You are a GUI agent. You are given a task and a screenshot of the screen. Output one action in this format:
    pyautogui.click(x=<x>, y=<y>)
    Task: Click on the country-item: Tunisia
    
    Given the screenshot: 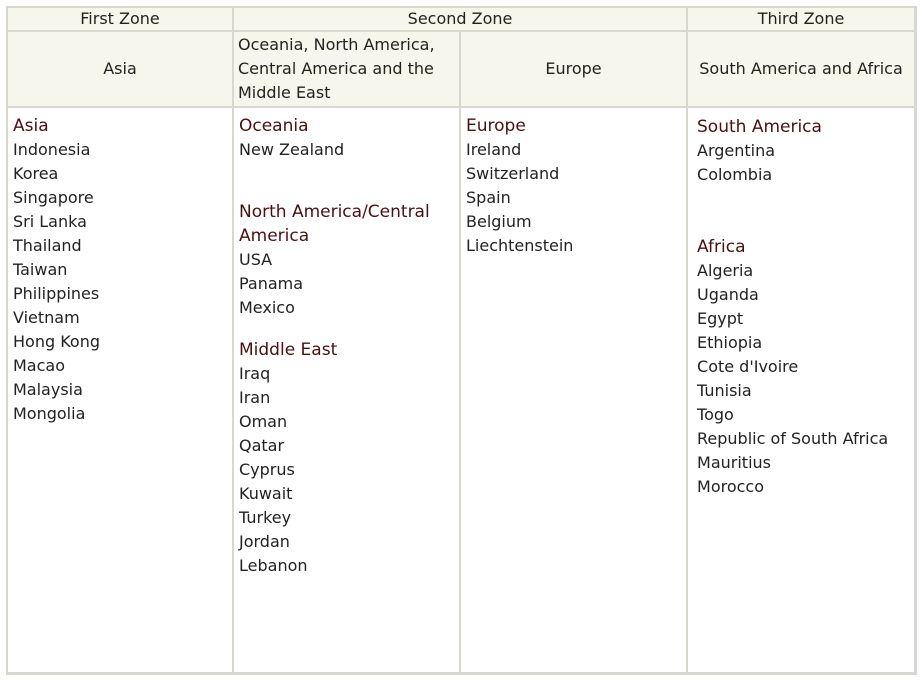 What is the action you would take?
    pyautogui.click(x=724, y=390)
    